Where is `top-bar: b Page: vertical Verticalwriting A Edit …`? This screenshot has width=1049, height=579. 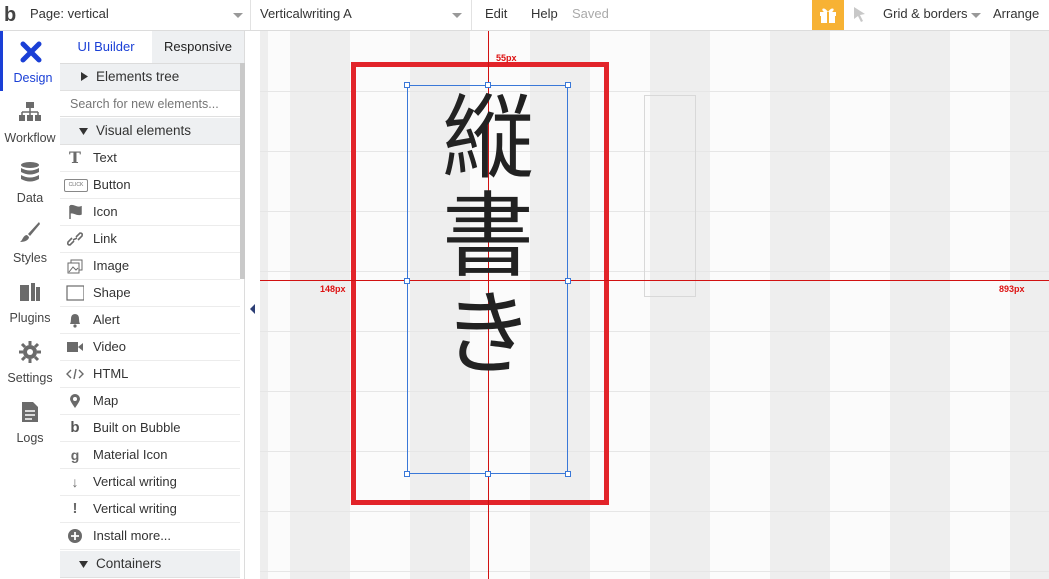
top-bar: b Page: vertical Verticalwriting A Edit … is located at coordinates (524, 15).